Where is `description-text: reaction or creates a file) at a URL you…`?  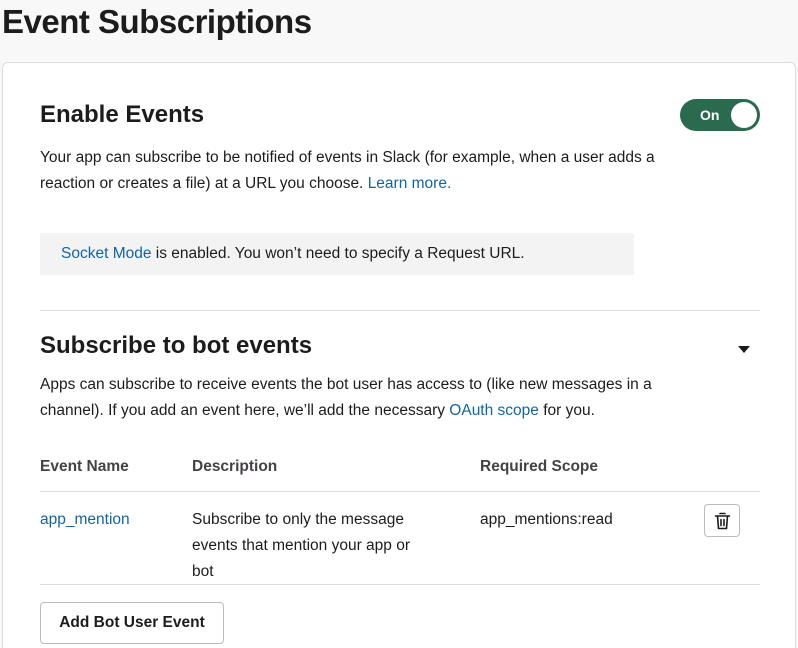
description-text: reaction or creates a file) at a URL you… is located at coordinates (204, 183).